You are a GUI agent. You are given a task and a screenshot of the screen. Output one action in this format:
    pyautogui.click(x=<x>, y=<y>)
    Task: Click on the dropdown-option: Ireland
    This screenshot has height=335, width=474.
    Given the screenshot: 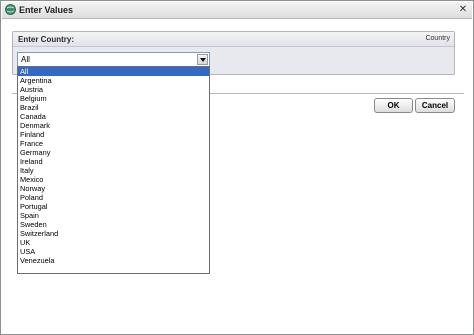 What is the action you would take?
    pyautogui.click(x=113, y=161)
    